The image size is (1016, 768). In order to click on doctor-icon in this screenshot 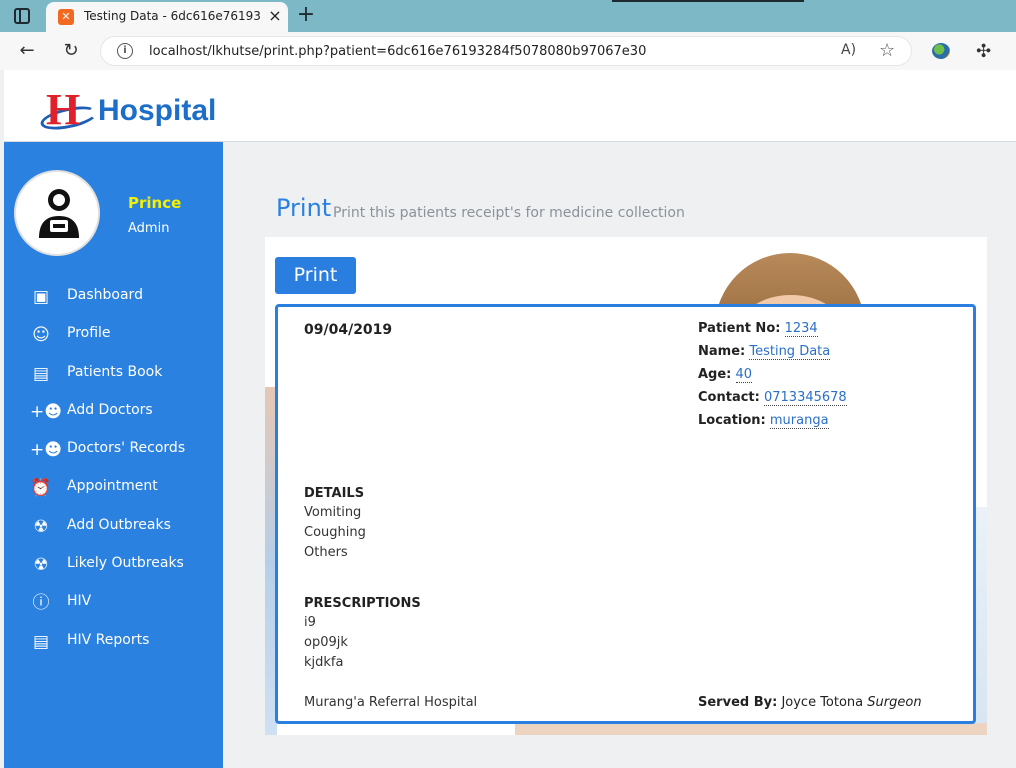, I will do `click(59, 213)`.